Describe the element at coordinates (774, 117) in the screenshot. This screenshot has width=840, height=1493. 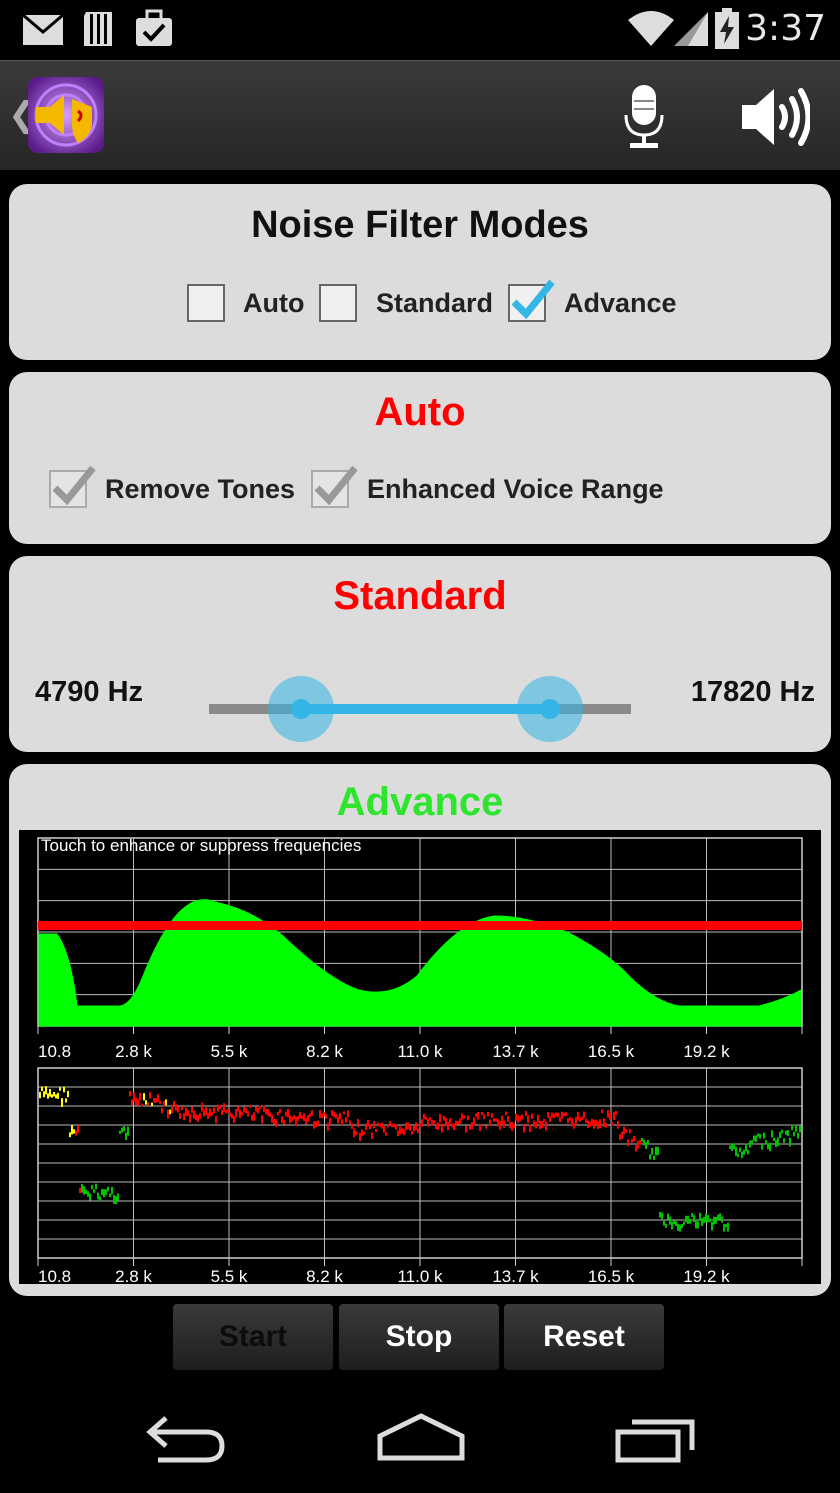
I see `speaker-icon` at that location.